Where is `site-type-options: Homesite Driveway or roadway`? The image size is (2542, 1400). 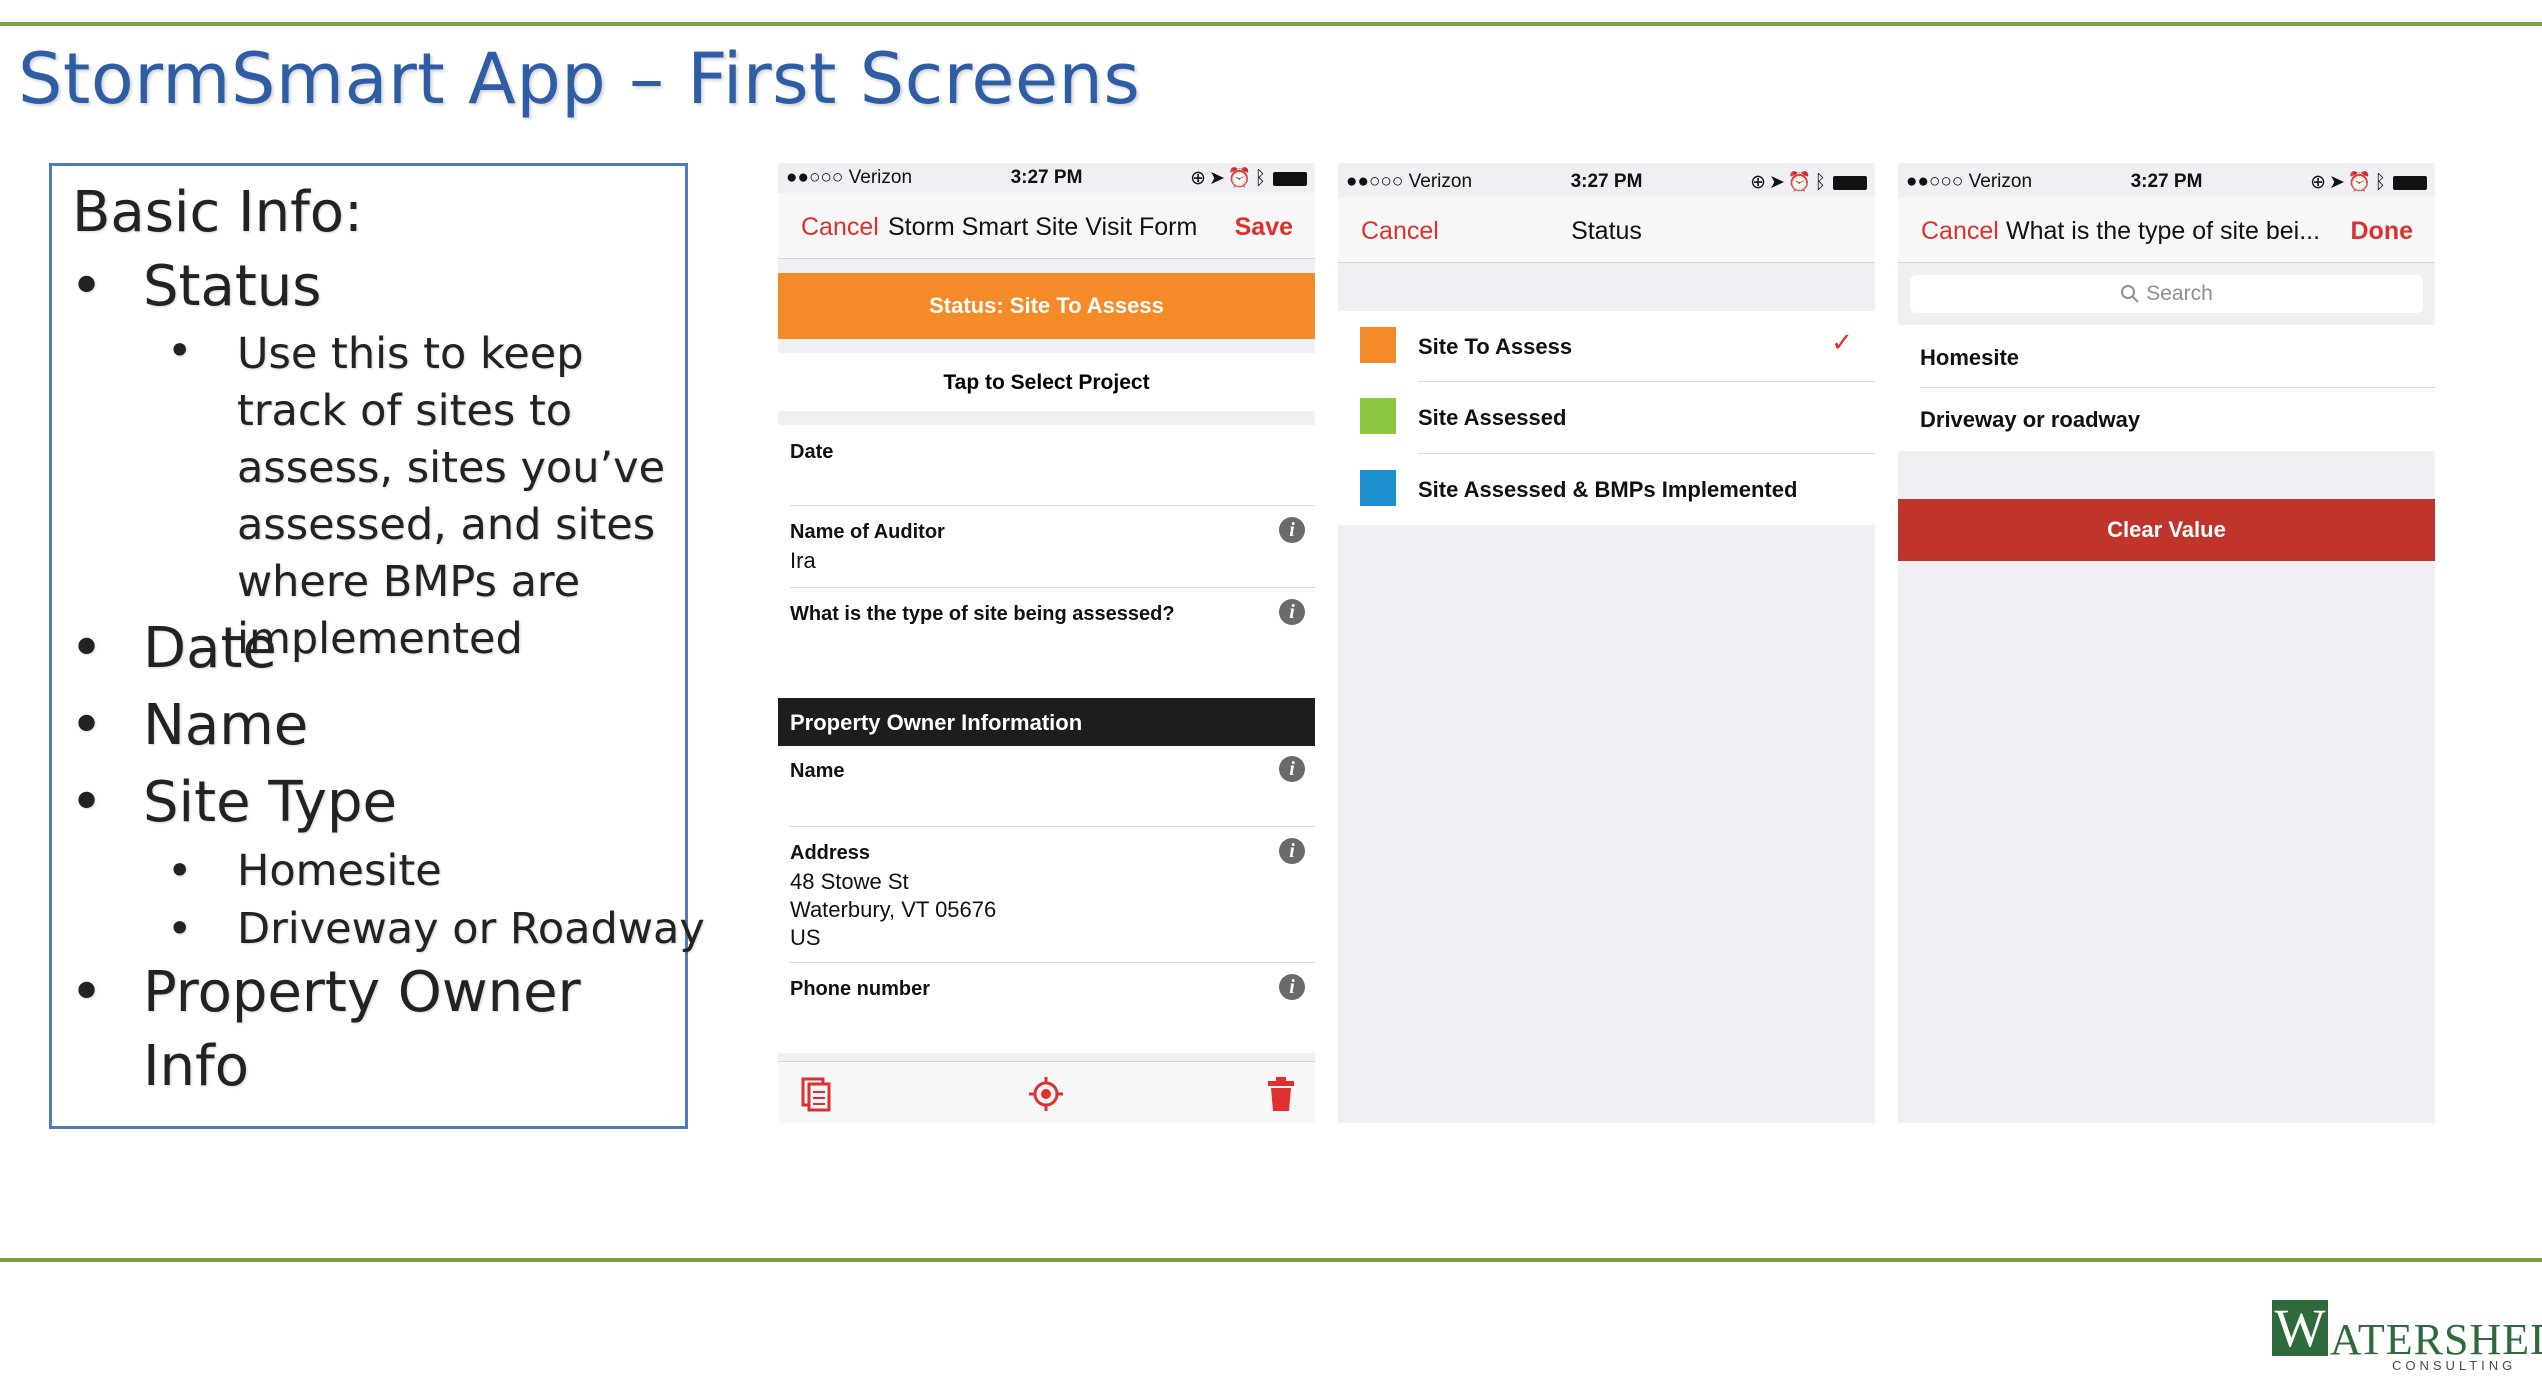
site-type-options: Homesite Driveway or roadway is located at coordinates (2166, 388).